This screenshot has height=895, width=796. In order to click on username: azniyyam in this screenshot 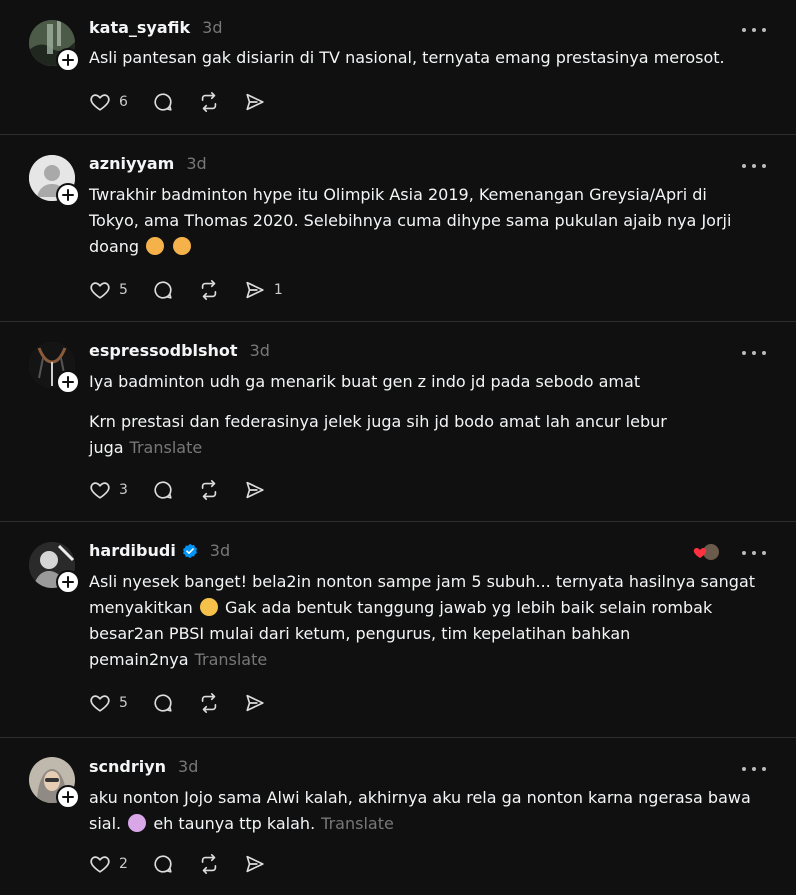, I will do `click(131, 163)`.